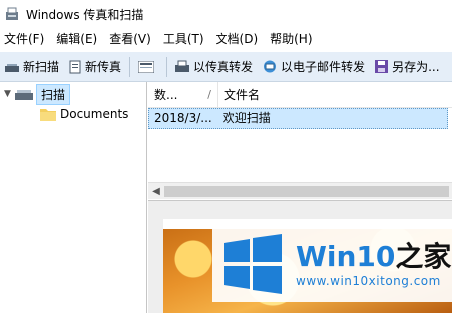 Image resolution: width=452 pixels, height=313 pixels. Describe the element at coordinates (246, 118) in the screenshot. I see `row-filename: 欢迎扫描` at that location.